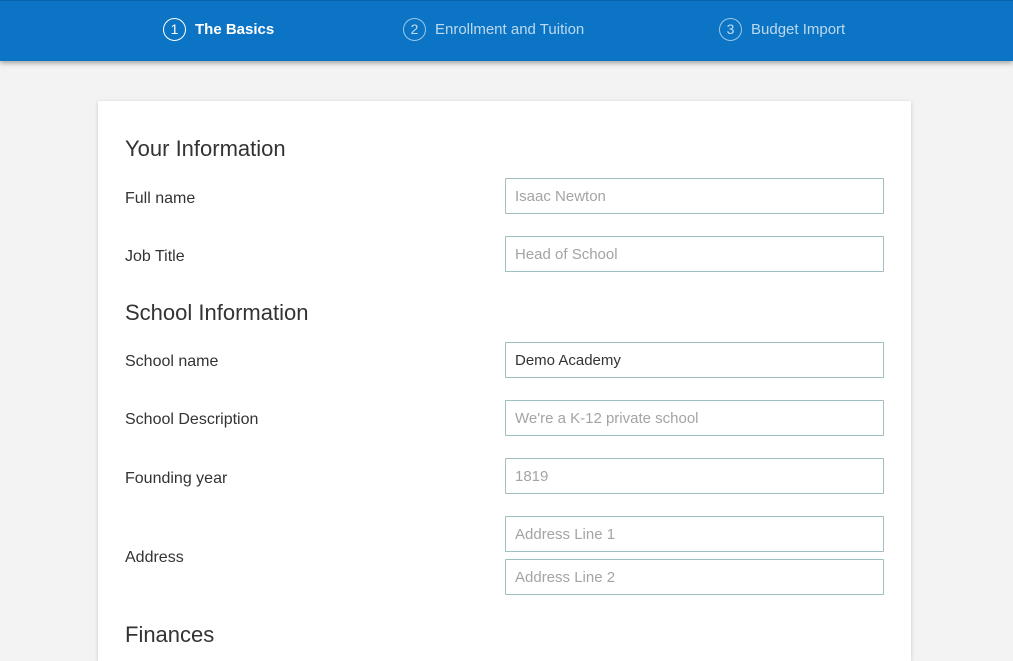 This screenshot has height=661, width=1013. What do you see at coordinates (155, 256) in the screenshot?
I see `job-title-label: Job Title` at bounding box center [155, 256].